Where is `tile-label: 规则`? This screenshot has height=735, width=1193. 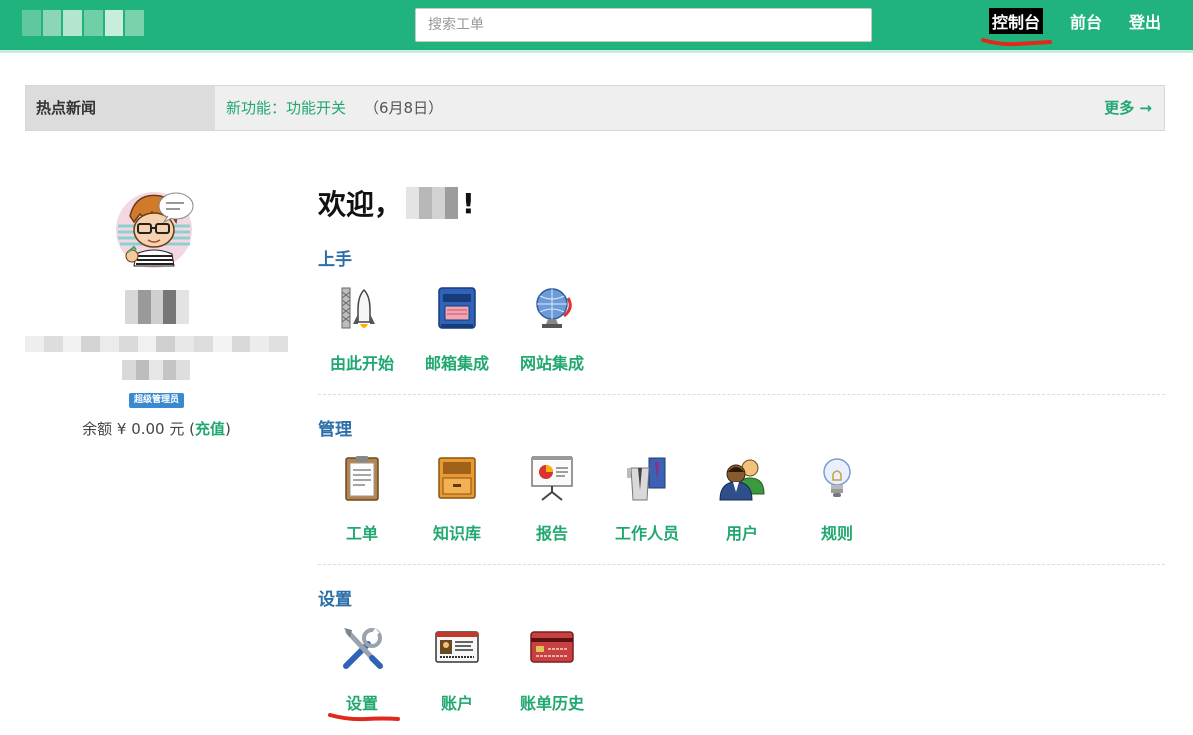
tile-label: 规则 is located at coordinates (836, 533).